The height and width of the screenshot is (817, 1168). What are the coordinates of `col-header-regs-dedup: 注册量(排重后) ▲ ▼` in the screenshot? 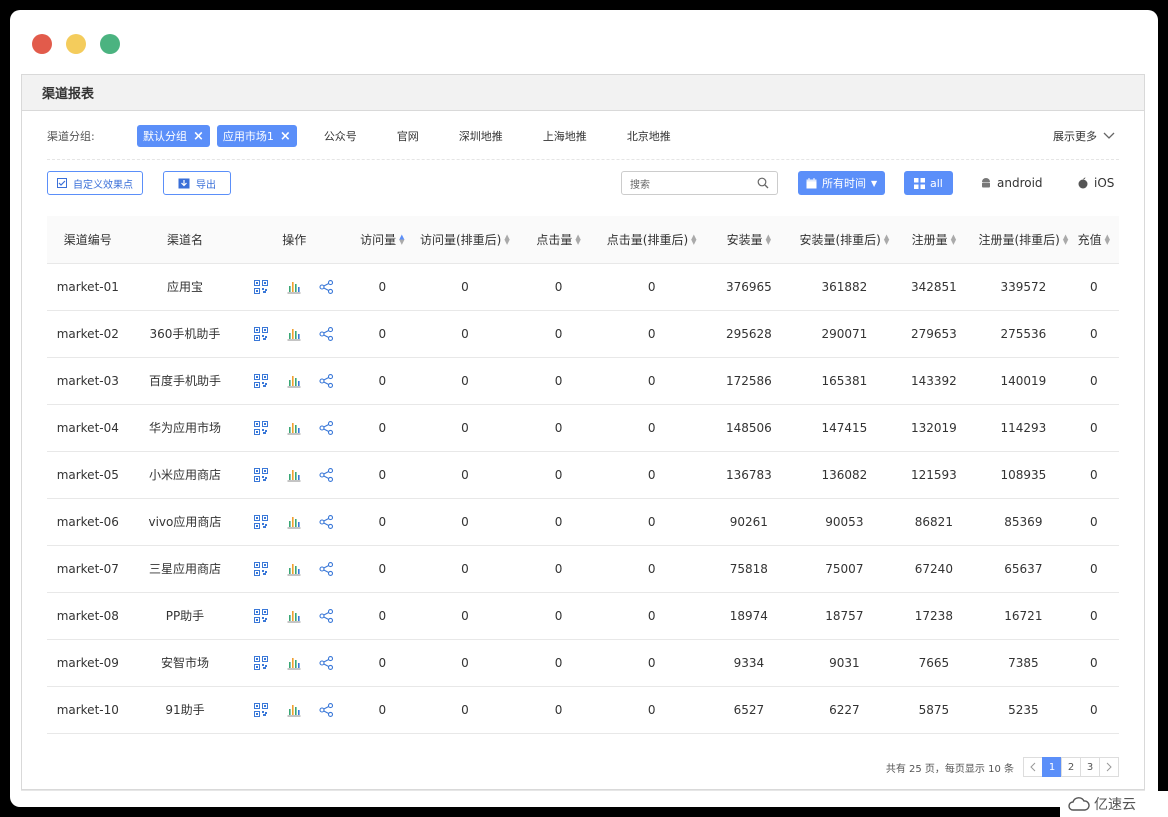 It's located at (1023, 240).